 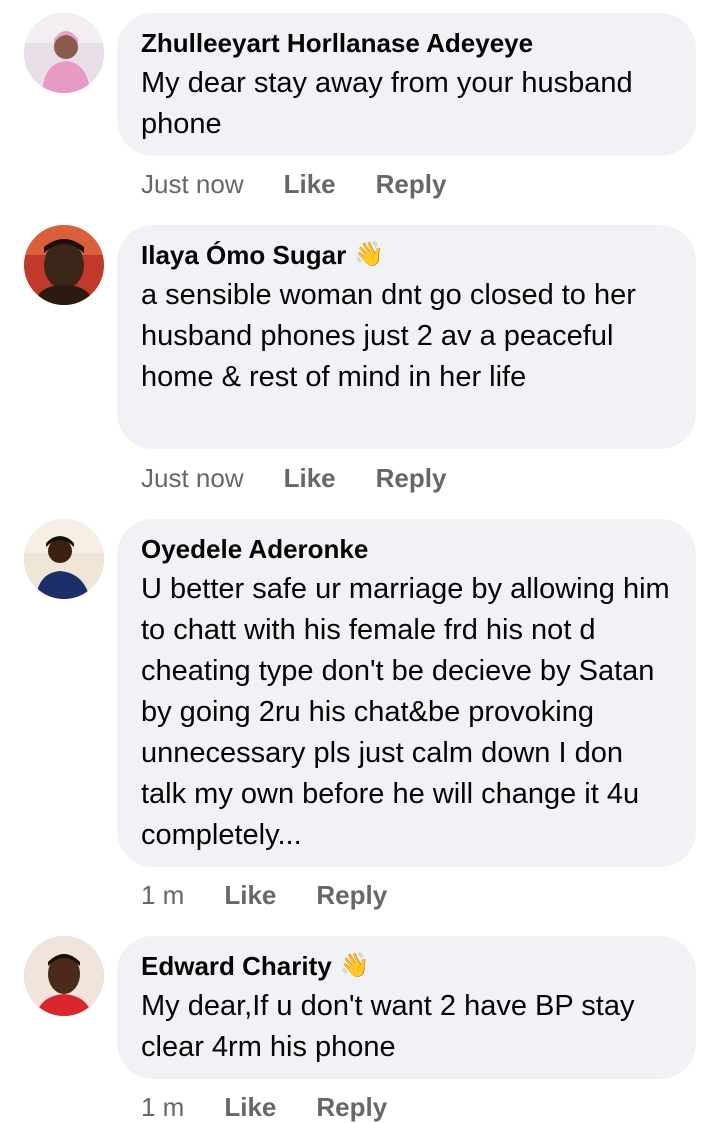 I want to click on comment-author: Zhulleeyart Horllanase Adeyeye, so click(x=406, y=43).